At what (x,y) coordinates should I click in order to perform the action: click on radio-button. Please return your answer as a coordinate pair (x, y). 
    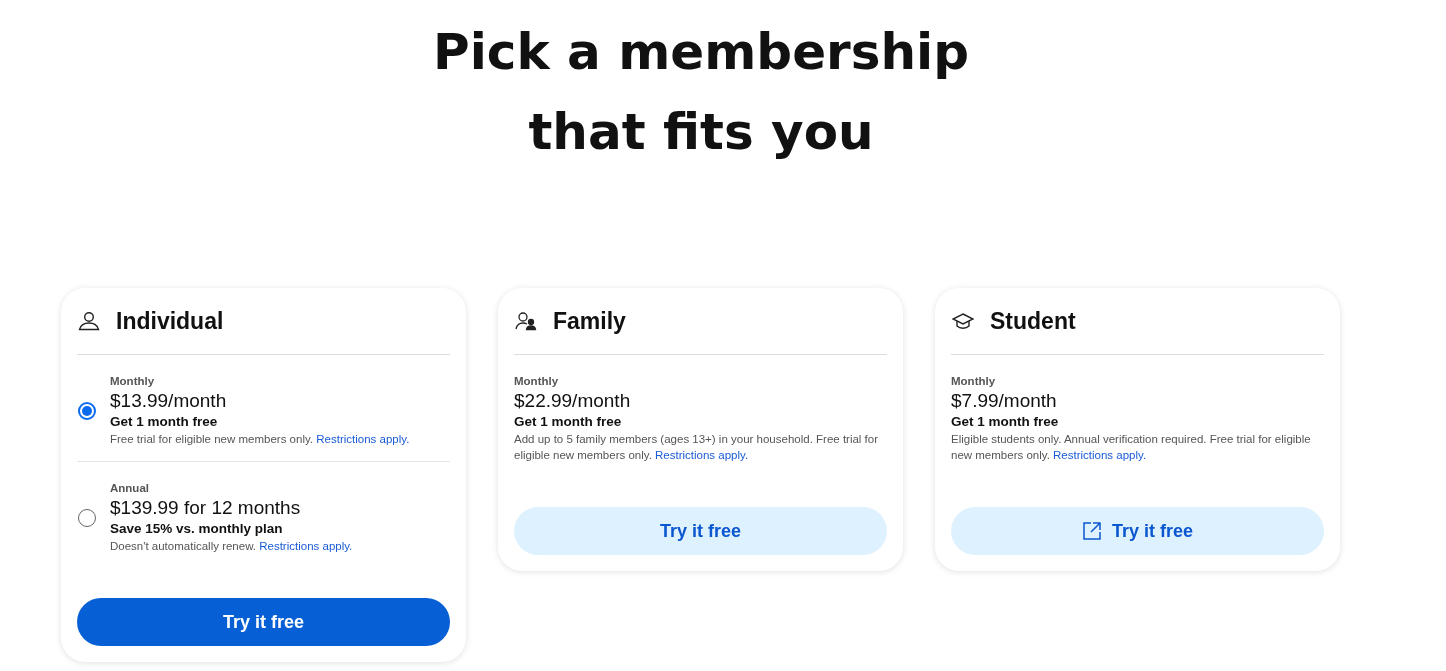
    Looking at the image, I should click on (87, 411).